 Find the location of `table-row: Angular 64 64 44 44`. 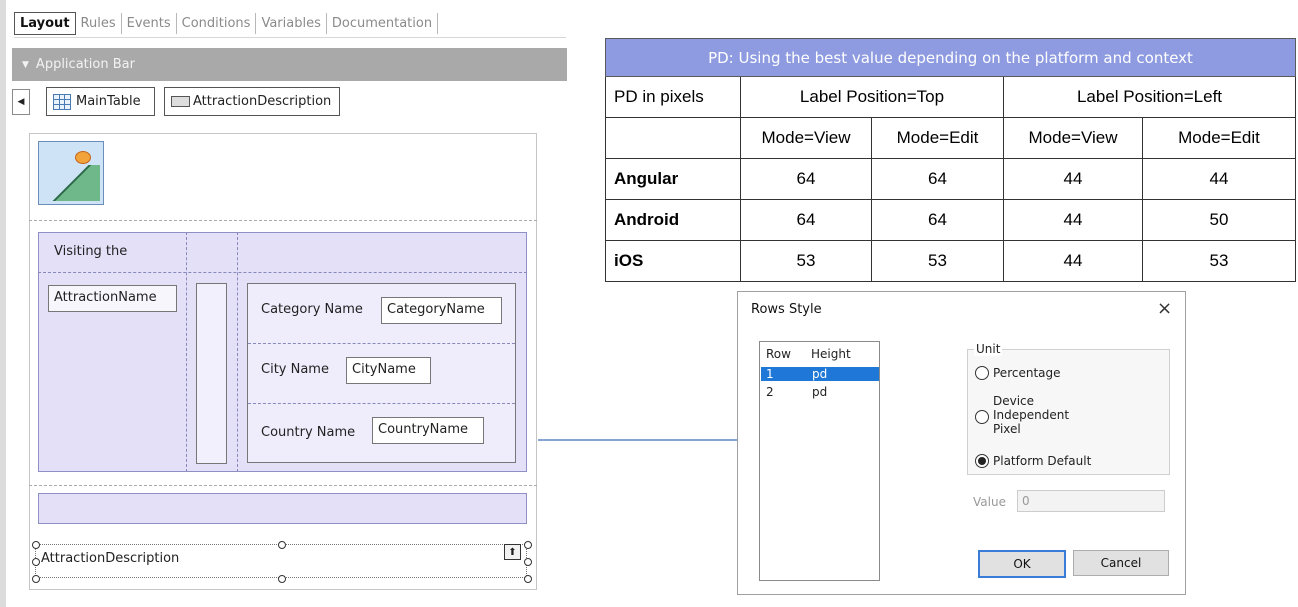

table-row: Angular 64 64 44 44 is located at coordinates (950, 179).